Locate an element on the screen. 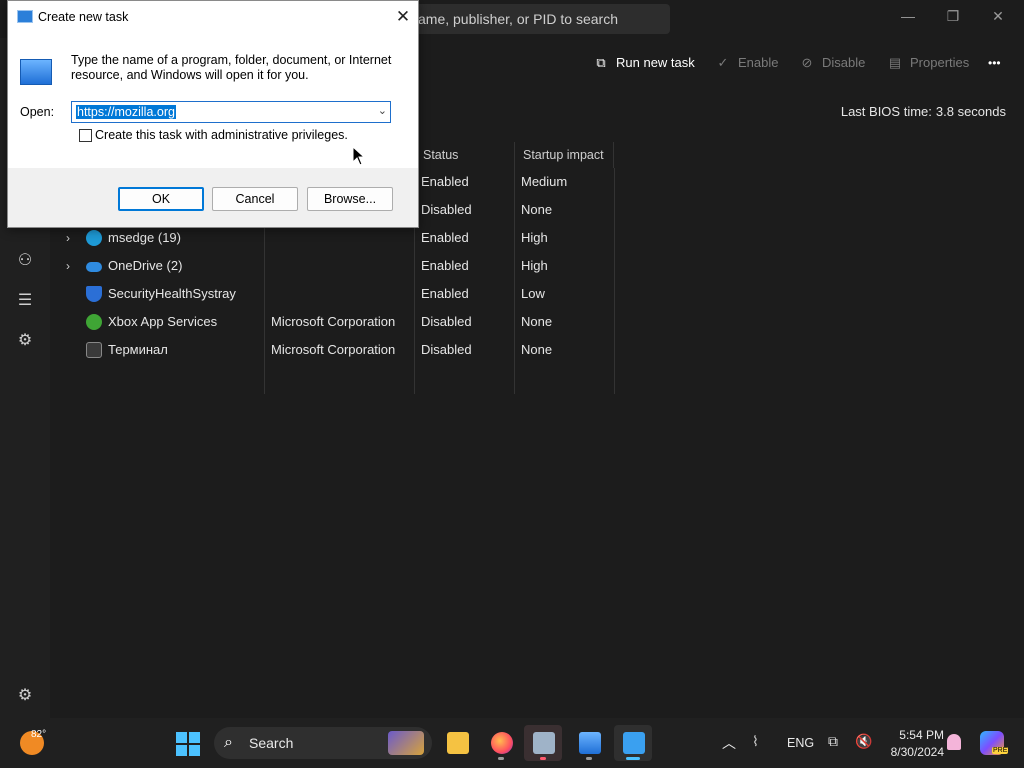 This screenshot has height=768, width=1024. publisher-cell: Microsoft Corporation is located at coordinates (333, 349).